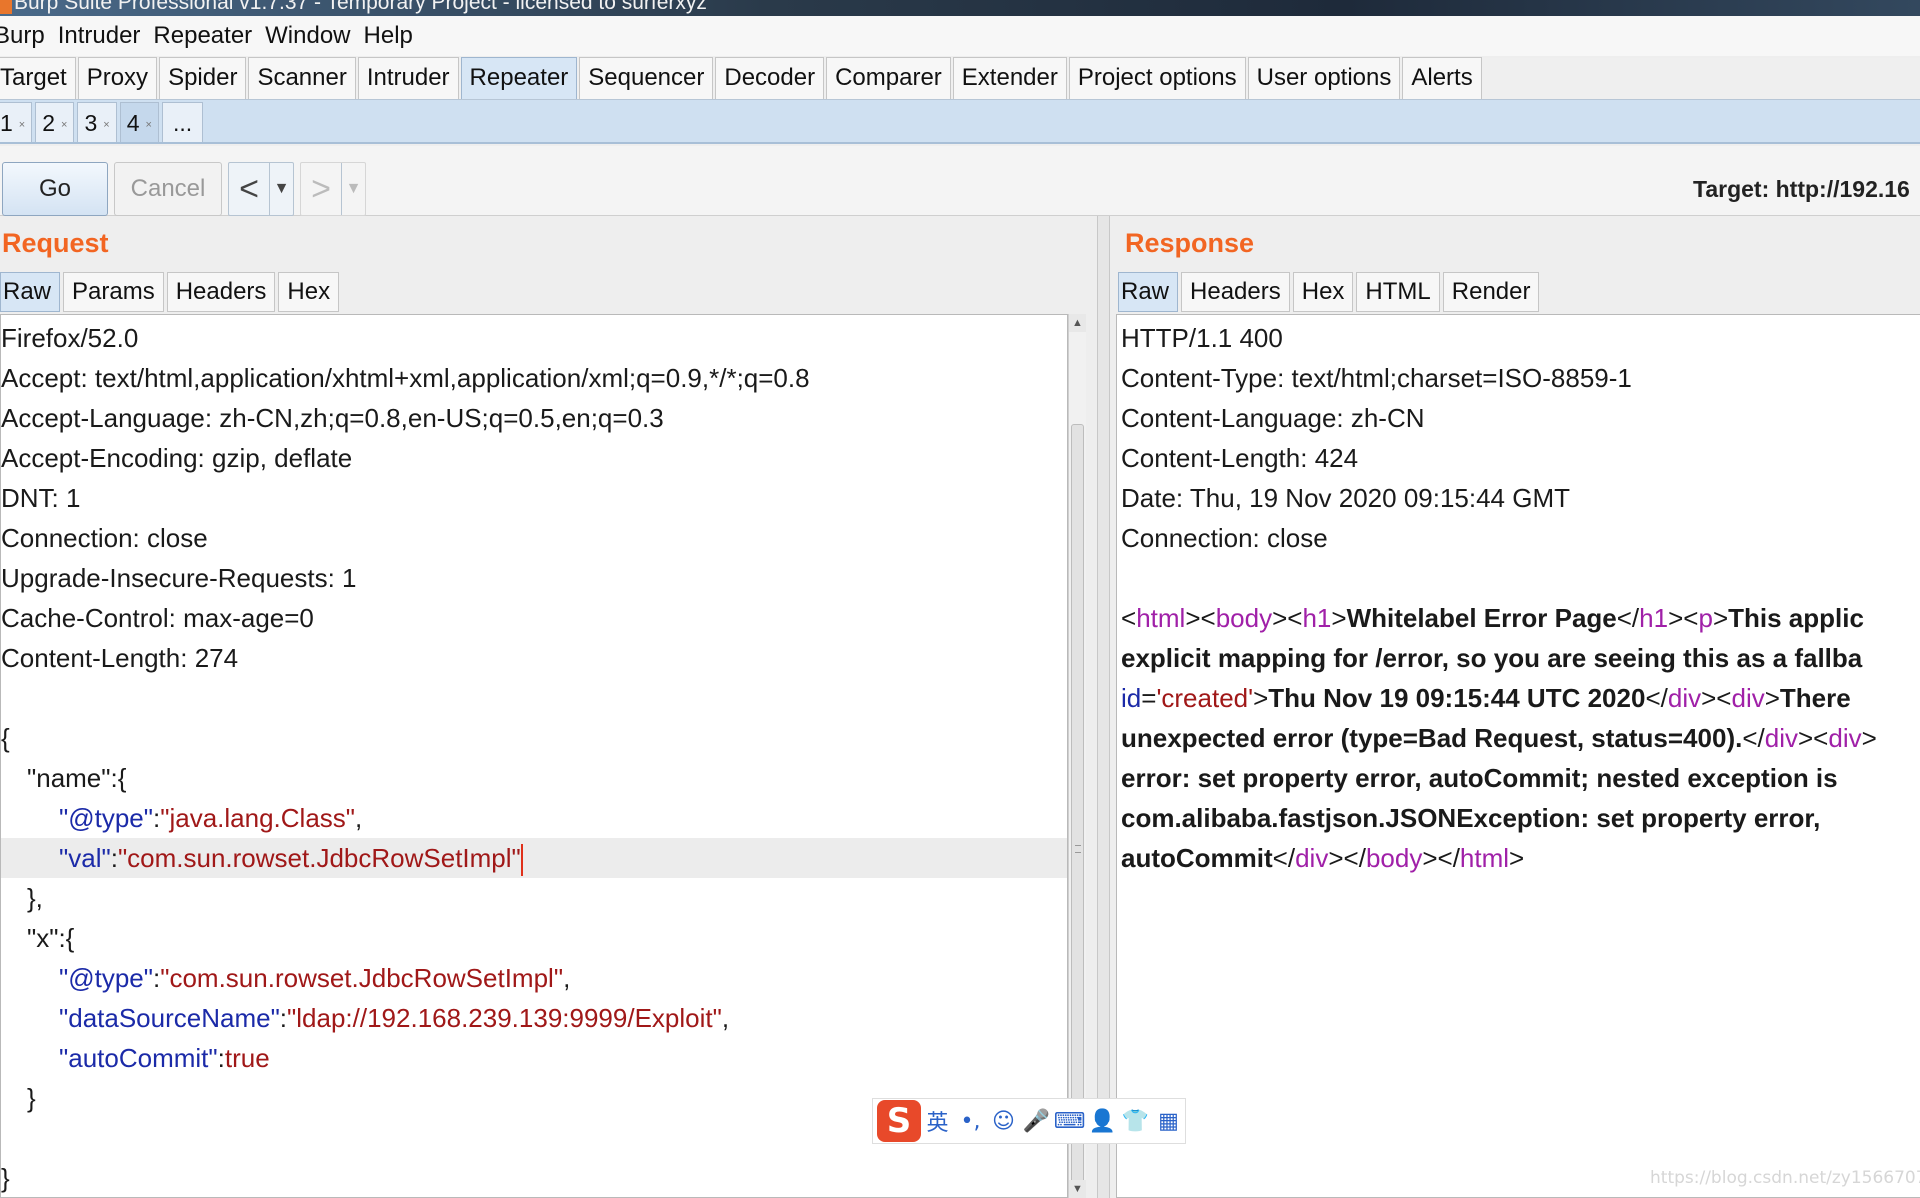  Describe the element at coordinates (1069, 1121) in the screenshot. I see `keyboard-icon: ⌨` at that location.